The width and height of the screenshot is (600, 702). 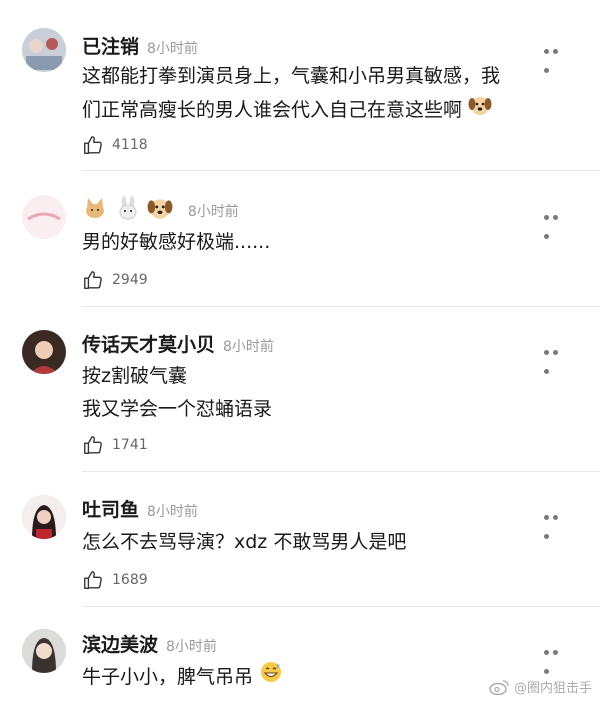 I want to click on username: 吐司鱼 8小时前, so click(x=140, y=508).